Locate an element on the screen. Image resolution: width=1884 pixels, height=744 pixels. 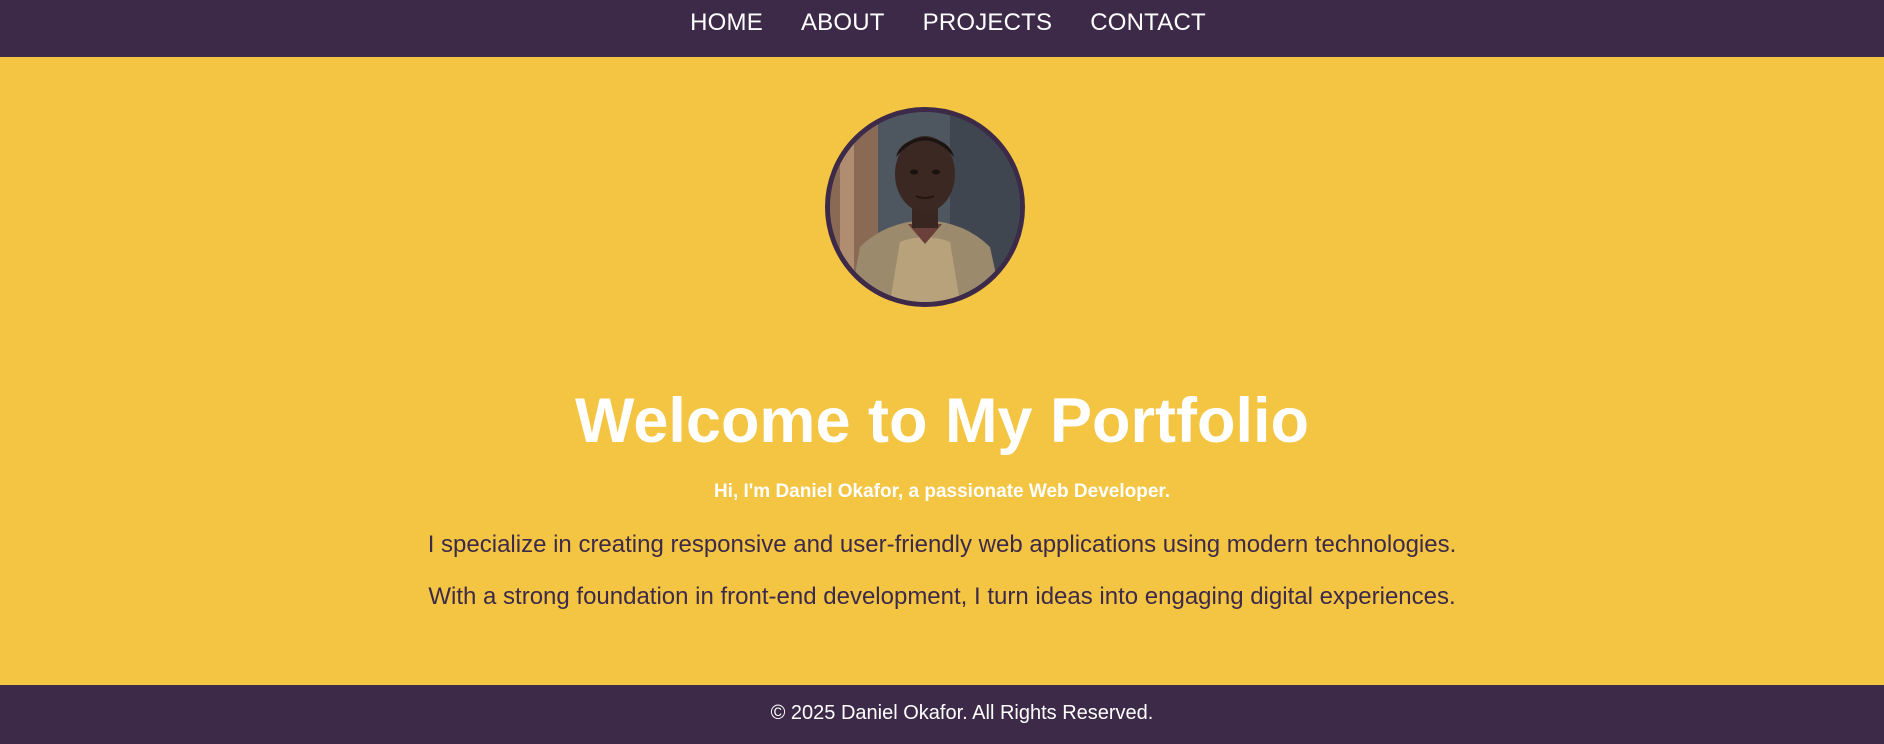
nav-link-about: ABOUT is located at coordinates (843, 22).